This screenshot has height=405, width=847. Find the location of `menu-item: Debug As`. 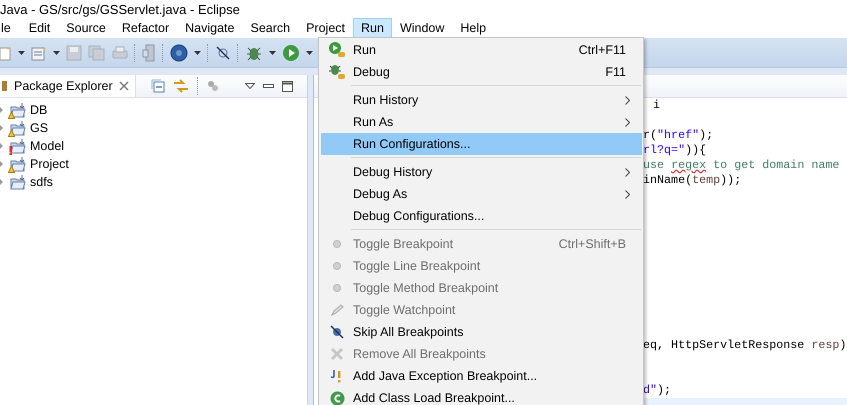

menu-item: Debug As is located at coordinates (481, 194).